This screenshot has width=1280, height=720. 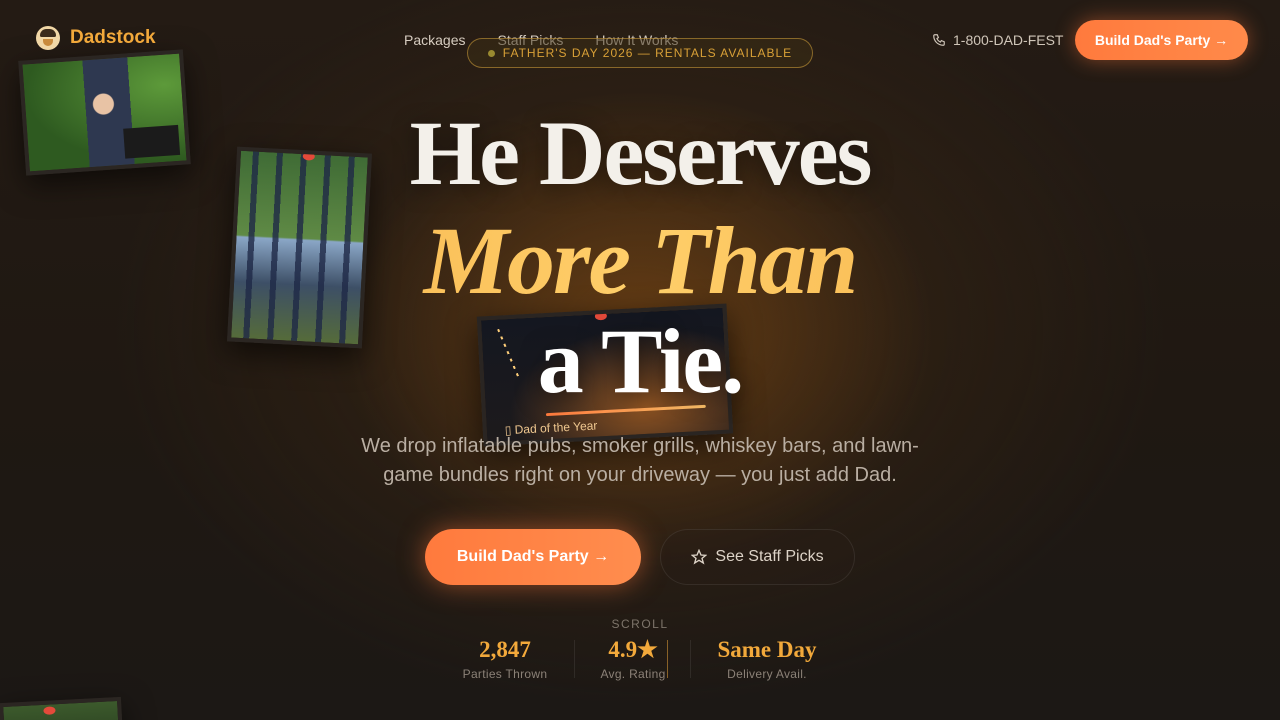 What do you see at coordinates (640, 624) in the screenshot?
I see `scroll-hint: SCROLL` at bounding box center [640, 624].